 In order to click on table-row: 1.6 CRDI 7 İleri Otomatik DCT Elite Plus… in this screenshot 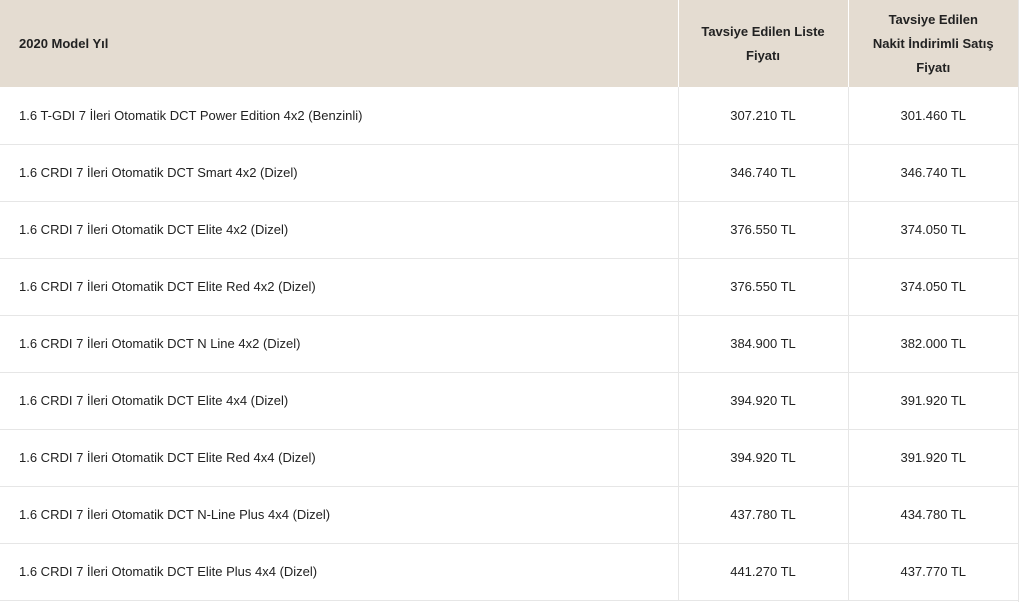, I will do `click(509, 572)`.